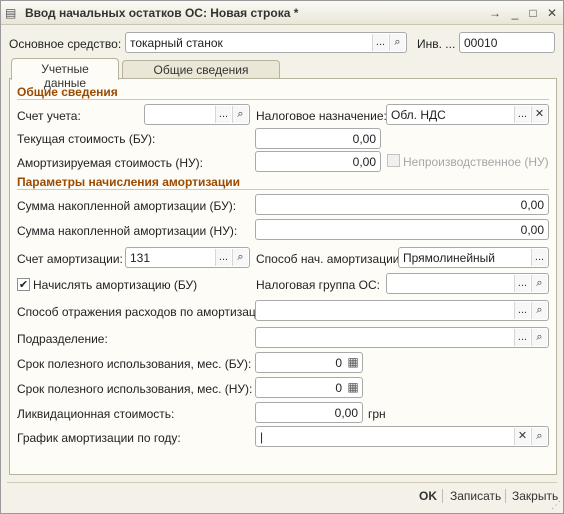 The height and width of the screenshot is (514, 564). I want to click on accum-bu-value: 0,00, so click(532, 205).